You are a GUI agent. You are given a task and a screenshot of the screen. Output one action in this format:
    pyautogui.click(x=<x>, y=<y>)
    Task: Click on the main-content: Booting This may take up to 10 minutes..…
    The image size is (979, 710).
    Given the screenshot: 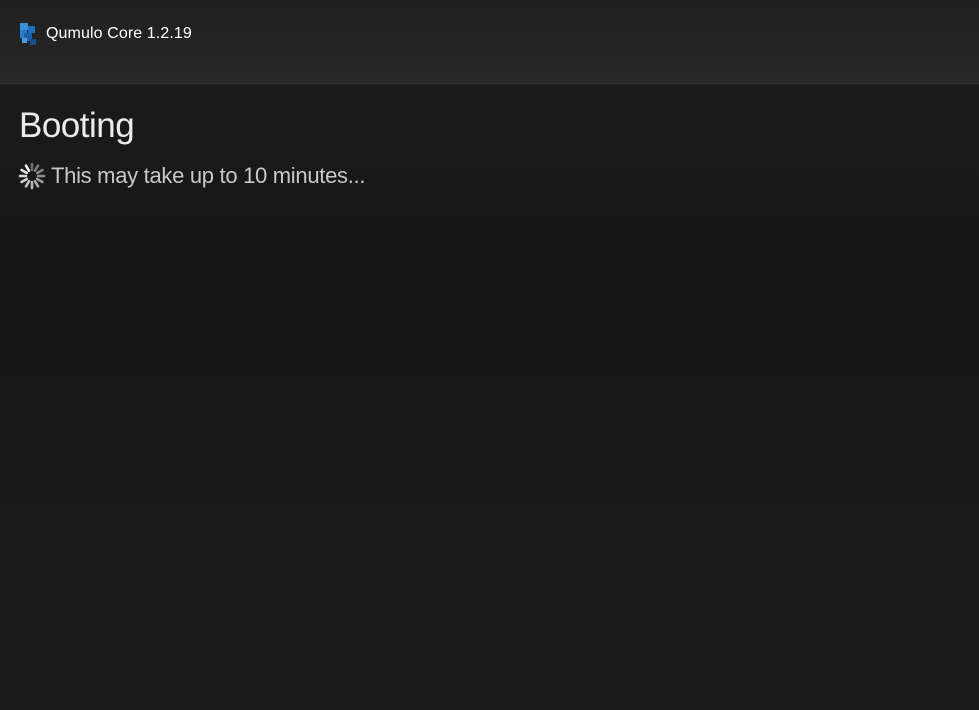 What is the action you would take?
    pyautogui.click(x=192, y=147)
    